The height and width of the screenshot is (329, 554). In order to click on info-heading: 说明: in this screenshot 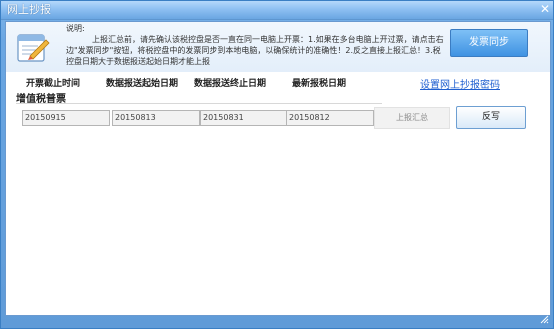, I will do `click(75, 28)`.